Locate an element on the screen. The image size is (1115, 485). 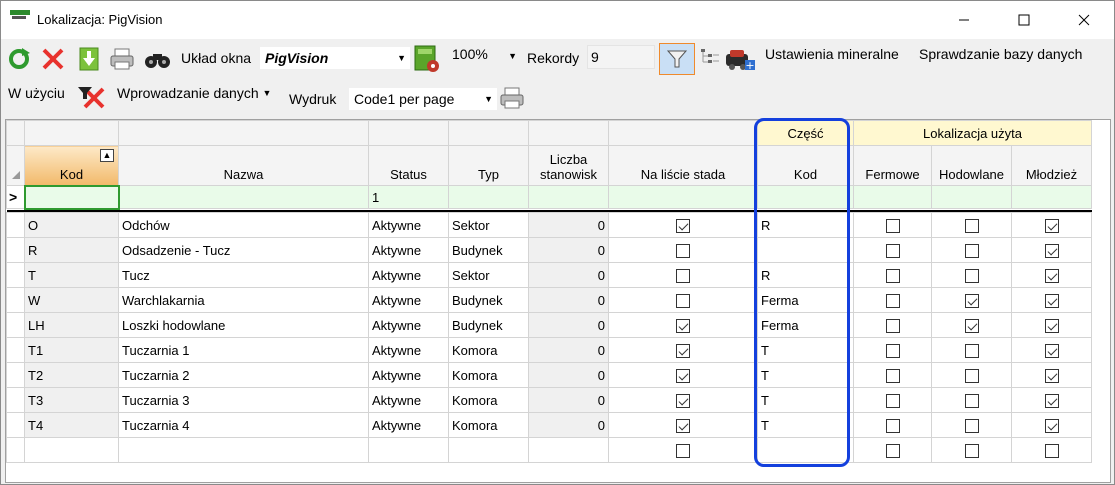
cell-kod: T3 is located at coordinates (71, 400).